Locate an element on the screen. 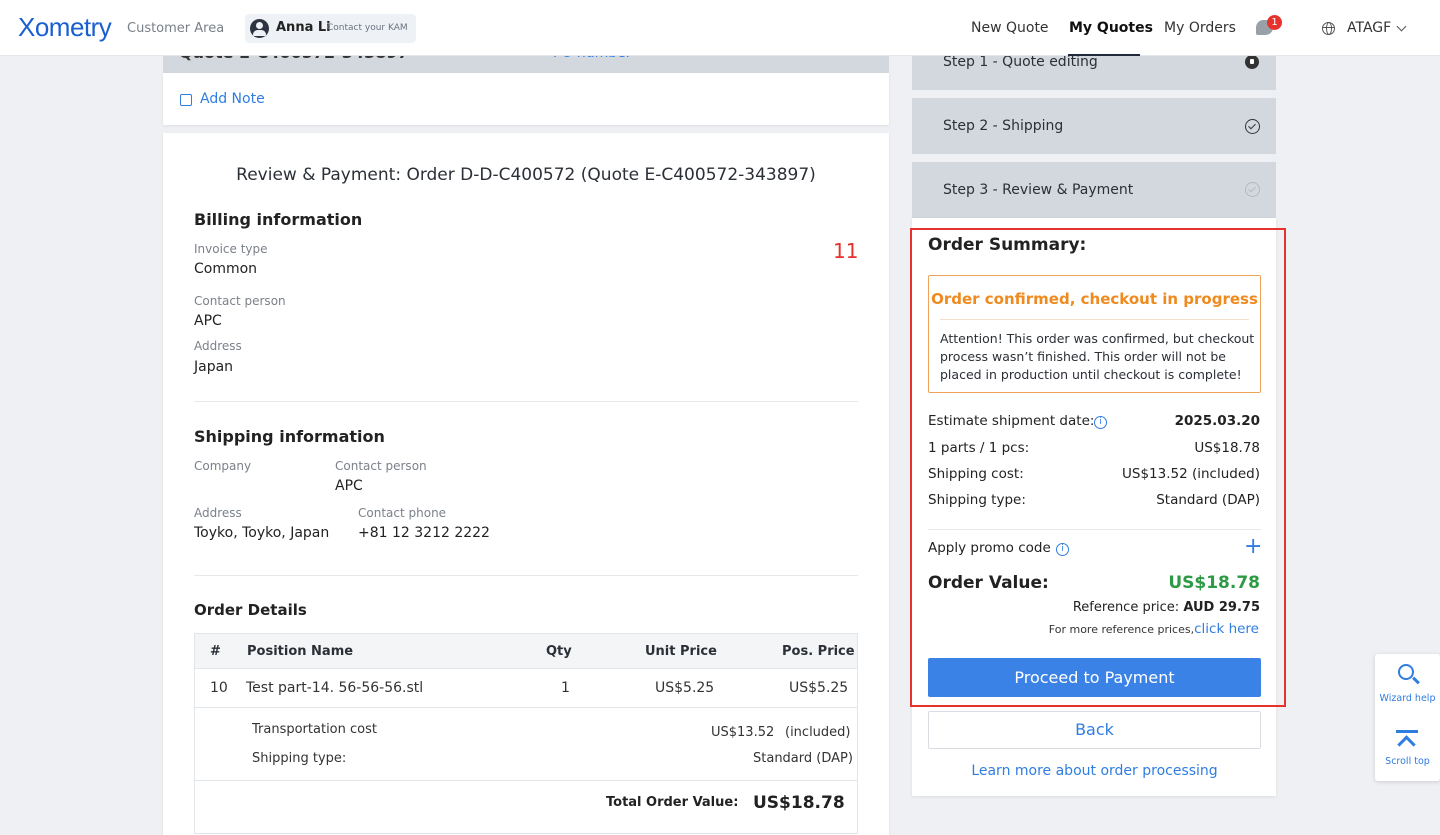 The image size is (1440, 835). shipping-address-value: Toyko, Toyko, Japan is located at coordinates (262, 533).